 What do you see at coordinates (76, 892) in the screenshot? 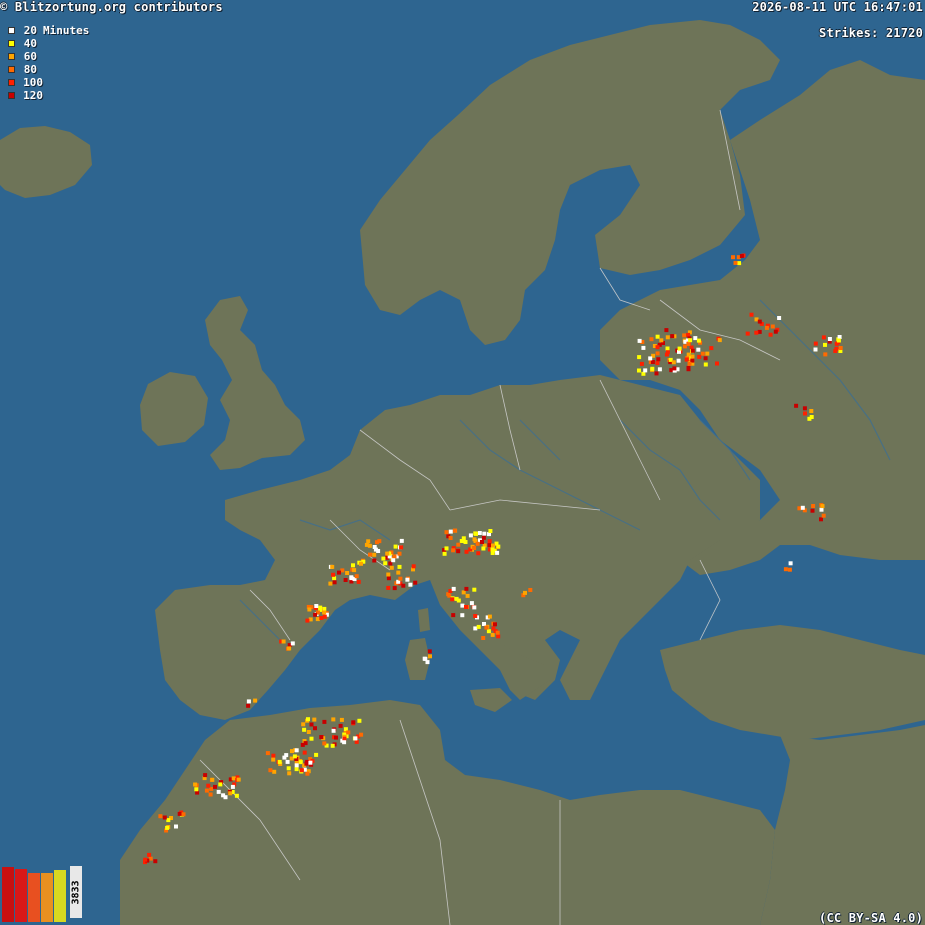
I see `histogram-count: 3833` at bounding box center [76, 892].